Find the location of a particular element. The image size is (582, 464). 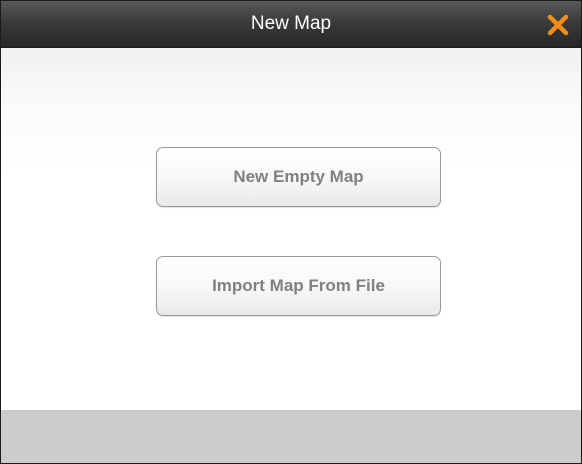

close-button is located at coordinates (558, 25).